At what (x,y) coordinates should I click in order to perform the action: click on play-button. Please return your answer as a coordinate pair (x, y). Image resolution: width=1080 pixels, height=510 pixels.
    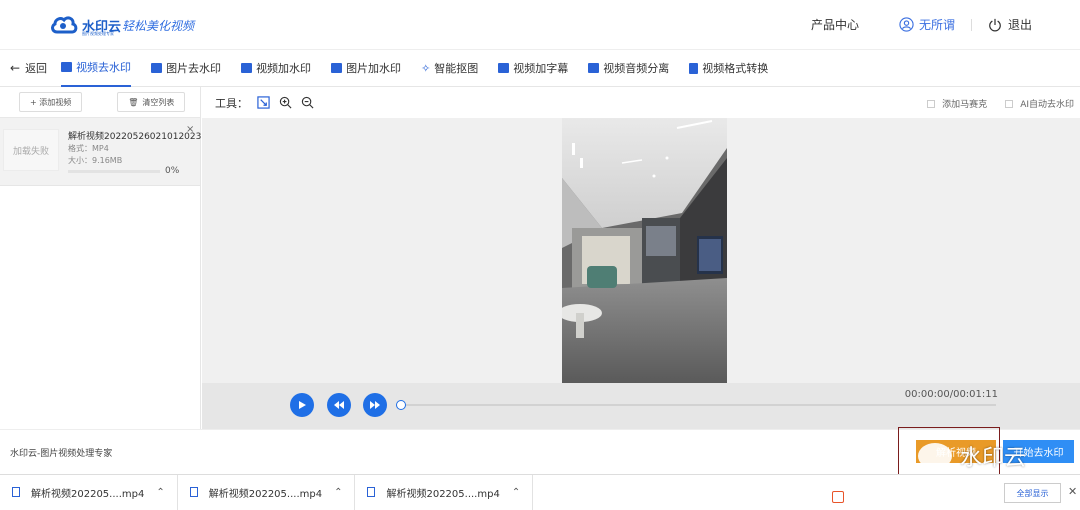
    Looking at the image, I should click on (302, 405).